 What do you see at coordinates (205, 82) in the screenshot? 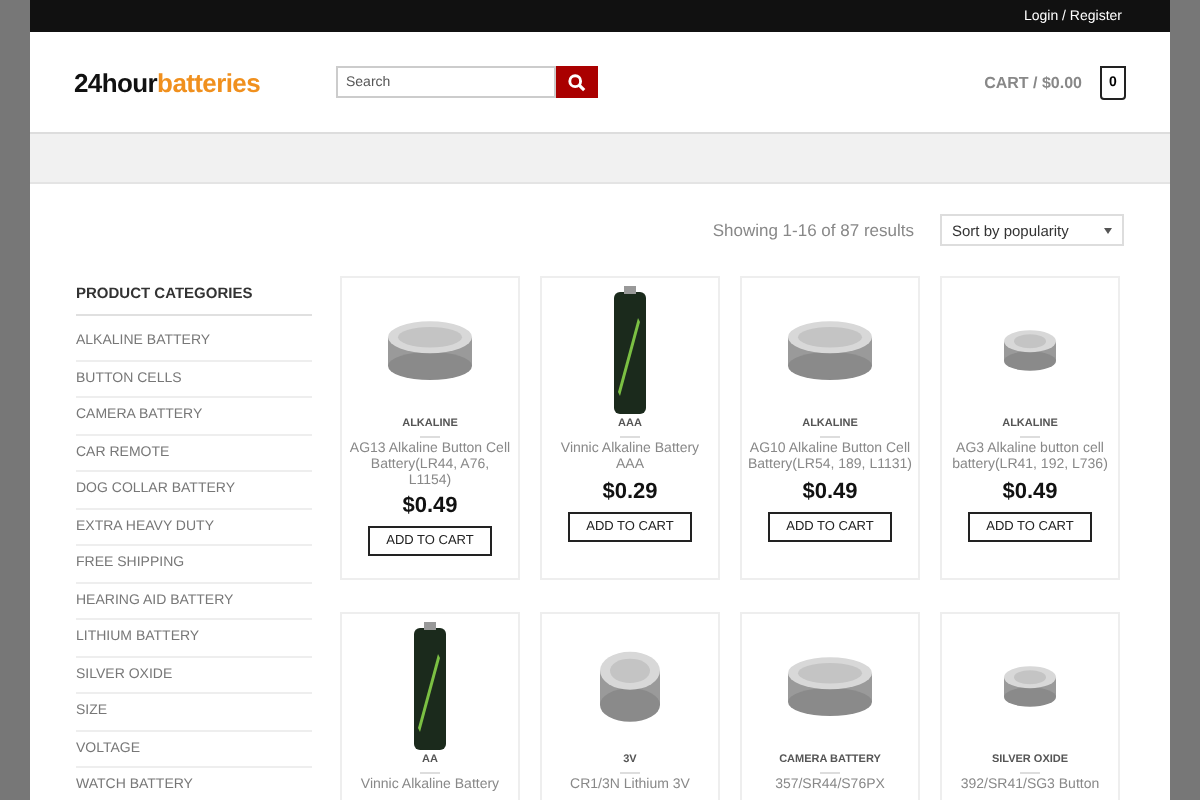
I see `site-logo: 24hourbatteries` at bounding box center [205, 82].